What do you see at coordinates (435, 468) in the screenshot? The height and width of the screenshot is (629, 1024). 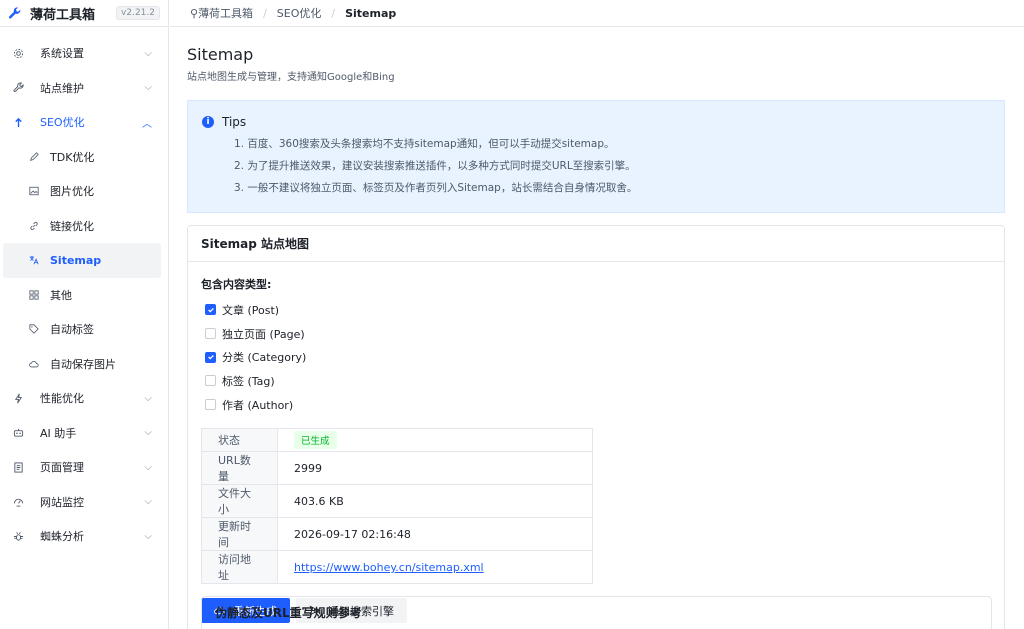 I see `info-value: 2999` at bounding box center [435, 468].